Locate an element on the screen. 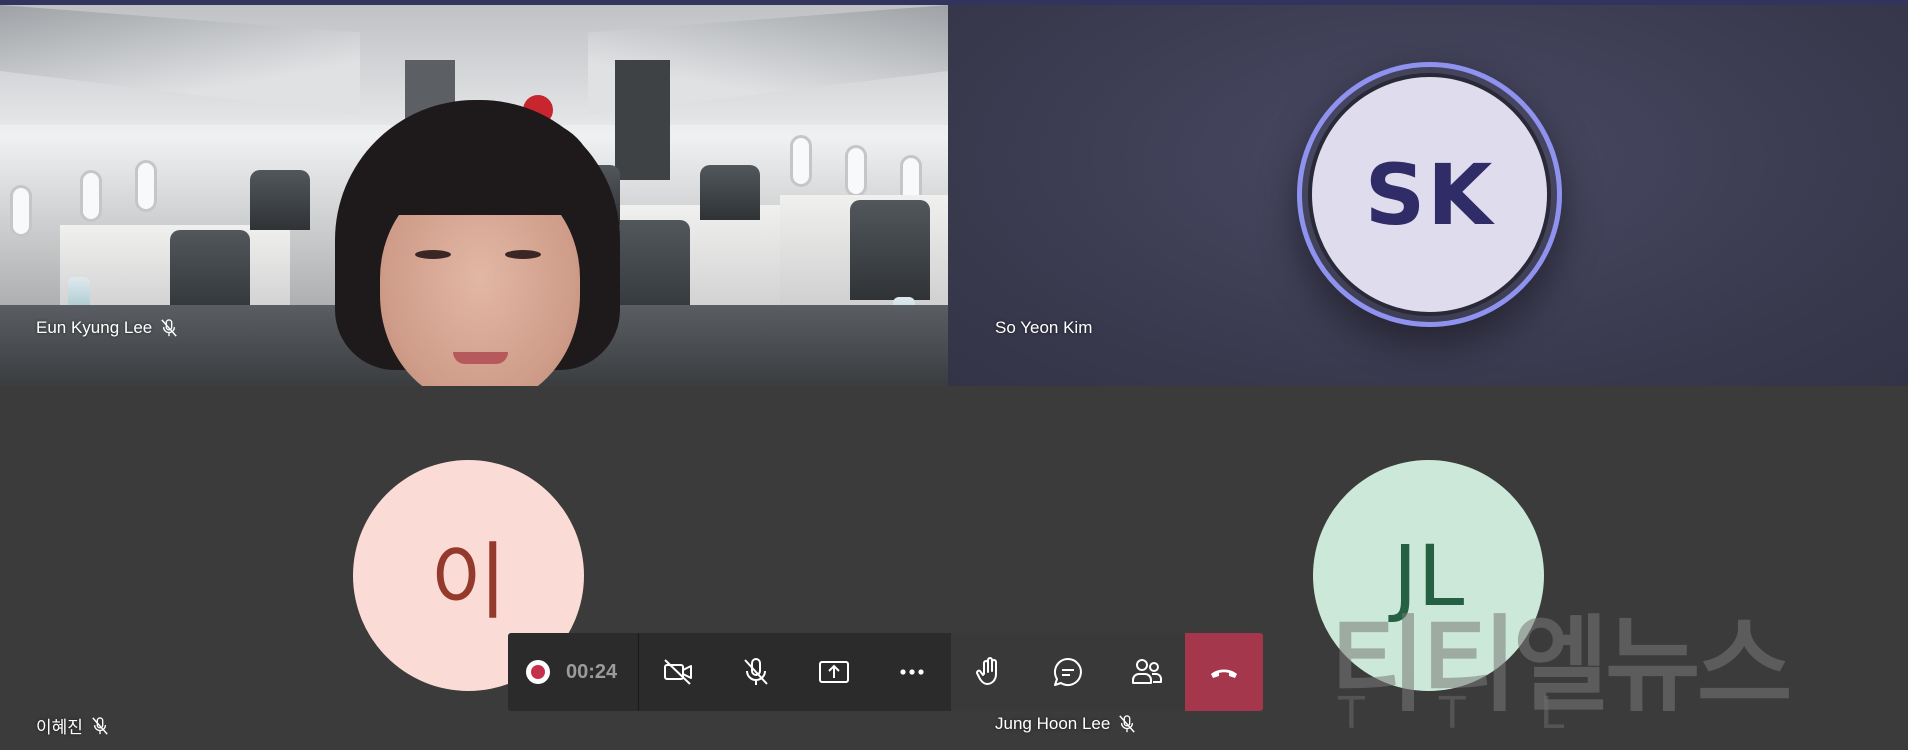 The height and width of the screenshot is (750, 1908). chat-icon is located at coordinates (1067, 671).